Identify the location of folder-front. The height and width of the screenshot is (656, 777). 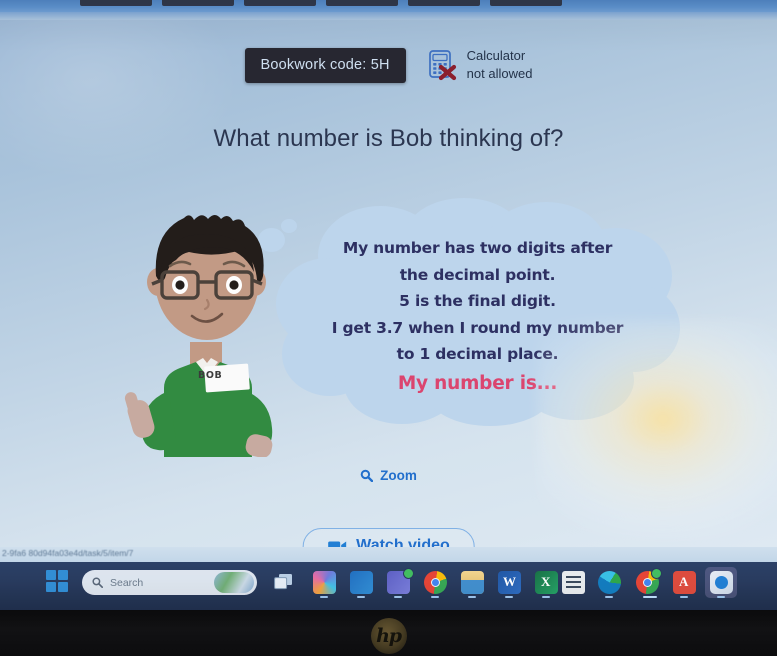
(472, 587).